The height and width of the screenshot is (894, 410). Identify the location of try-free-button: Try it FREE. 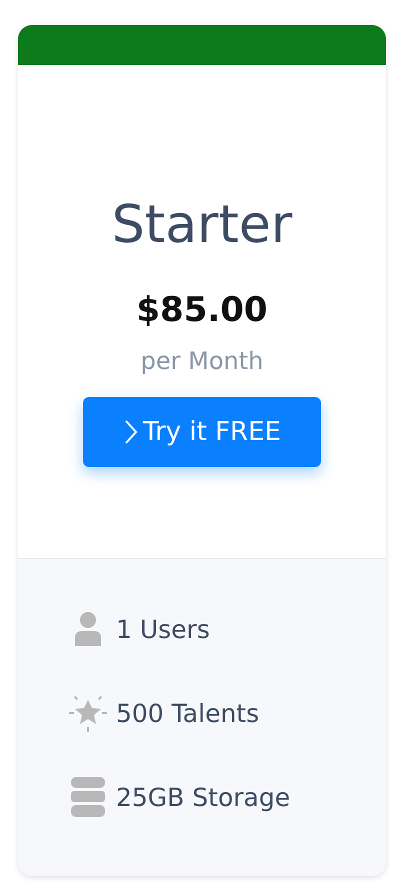
(202, 432).